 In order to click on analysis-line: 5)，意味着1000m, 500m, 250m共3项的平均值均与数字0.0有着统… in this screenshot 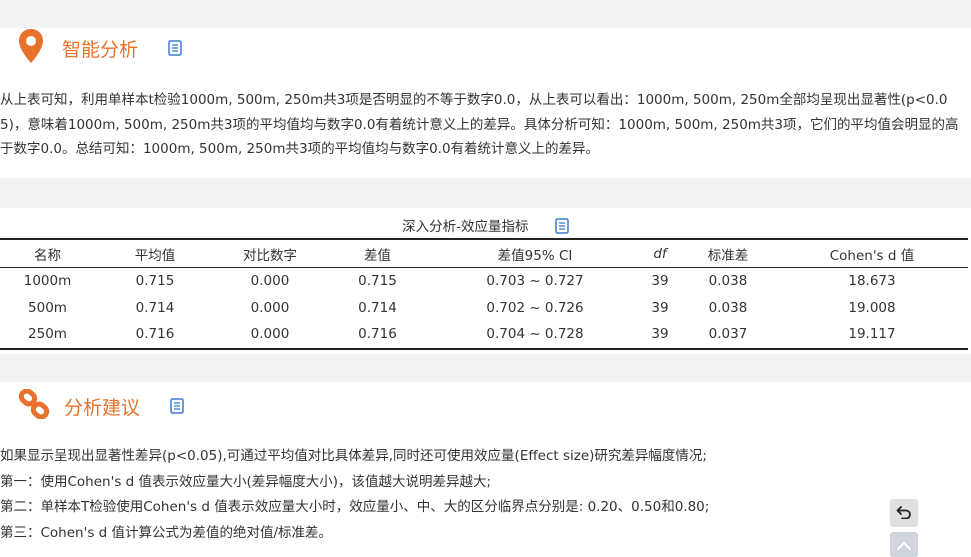, I will do `click(479, 124)`.